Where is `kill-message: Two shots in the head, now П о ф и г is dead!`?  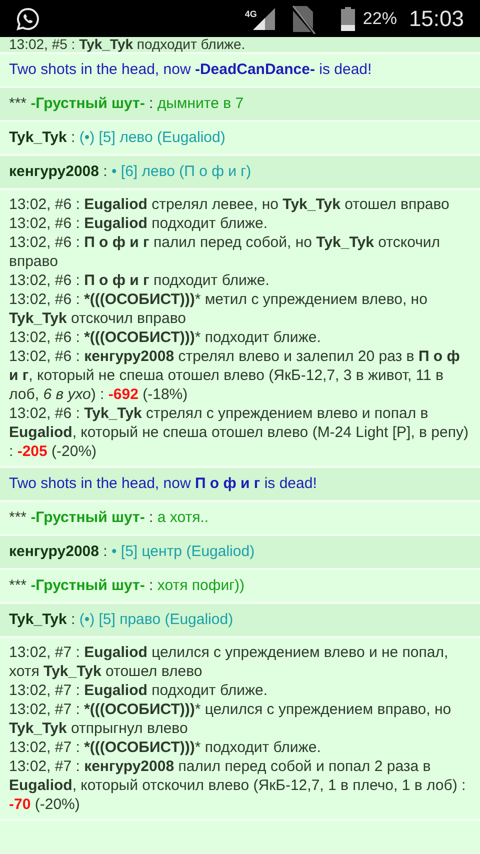 kill-message: Two shots in the head, now П о ф и г is dead! is located at coordinates (163, 483).